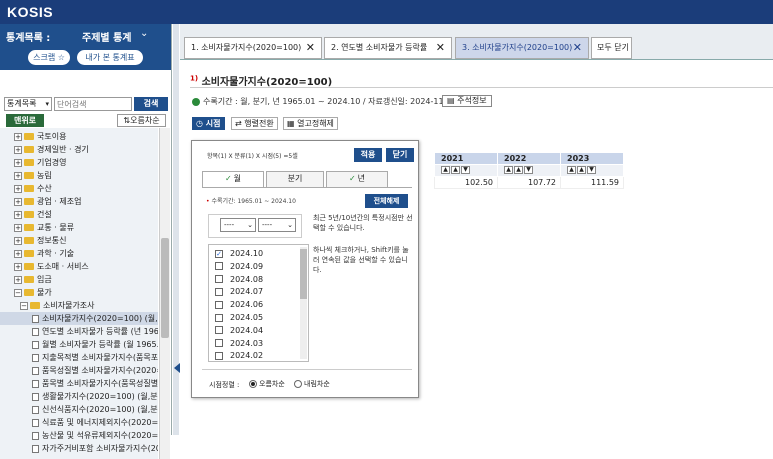 Image resolution: width=773 pixels, height=459 pixels. I want to click on tree-item: 소비자물가지수(2020=100) (월,분기, so click(79, 318).